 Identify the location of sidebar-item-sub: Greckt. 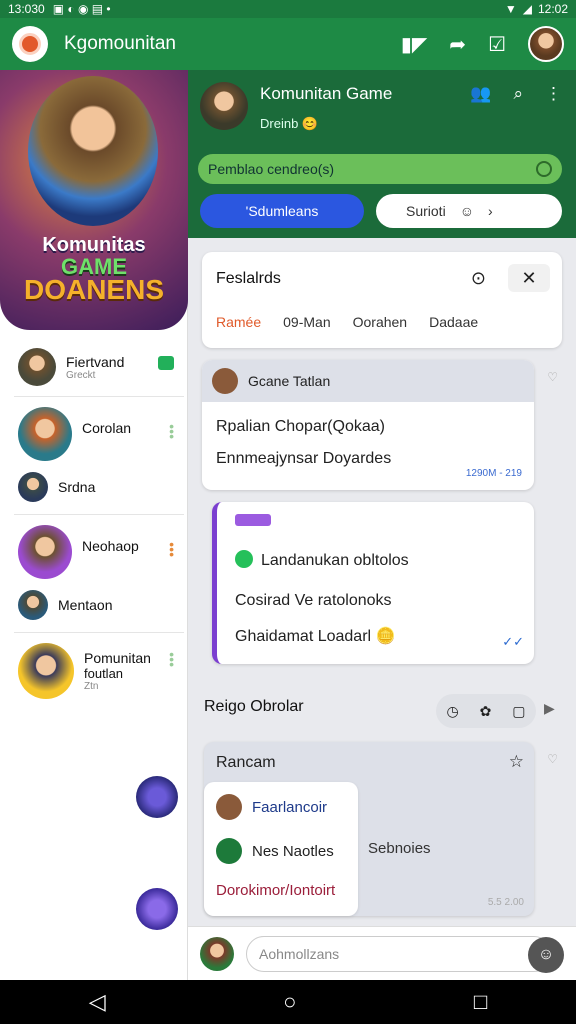
(81, 375).